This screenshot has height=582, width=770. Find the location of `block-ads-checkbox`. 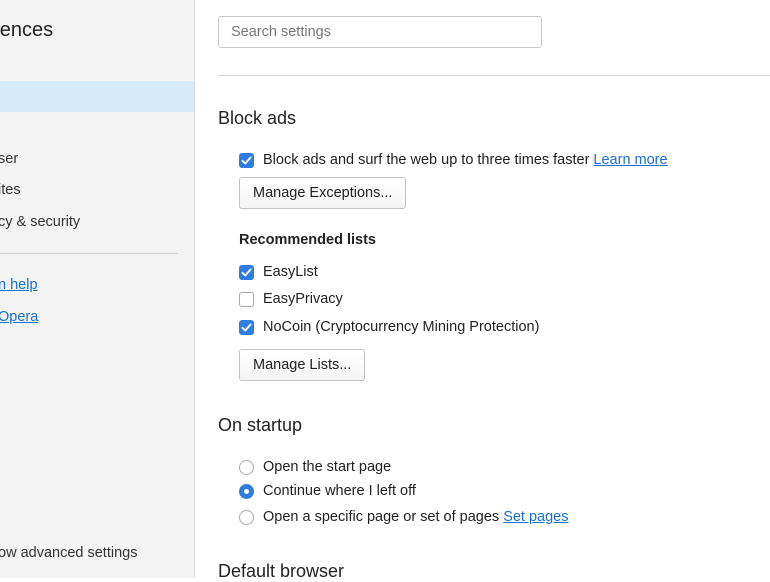

block-ads-checkbox is located at coordinates (246, 160).